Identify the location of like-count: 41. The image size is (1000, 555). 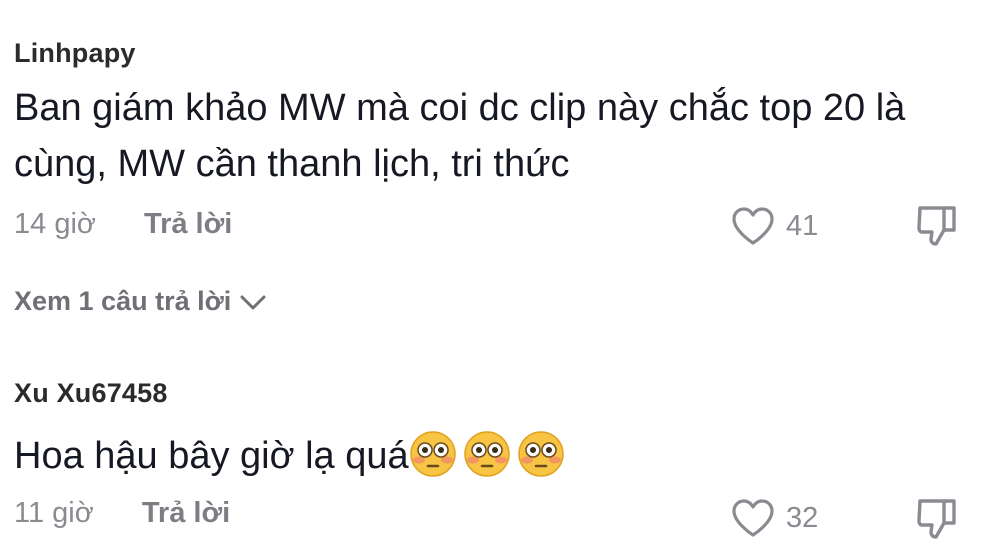
(802, 225).